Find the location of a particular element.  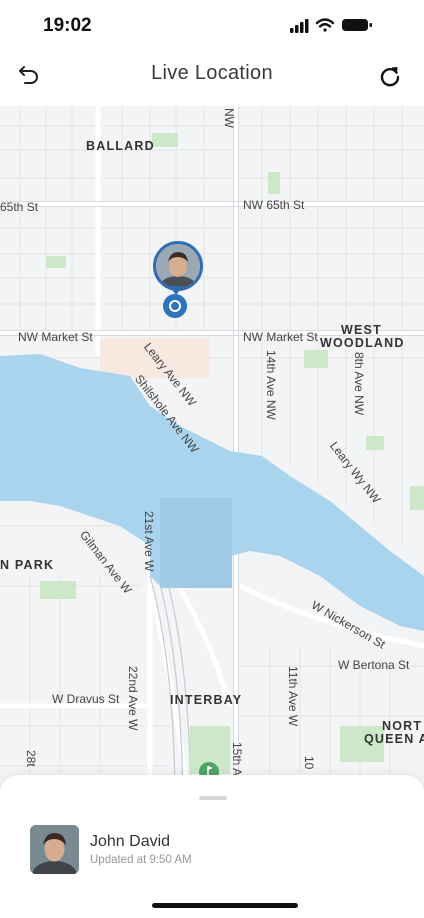

user-avatar-marker is located at coordinates (177, 268).